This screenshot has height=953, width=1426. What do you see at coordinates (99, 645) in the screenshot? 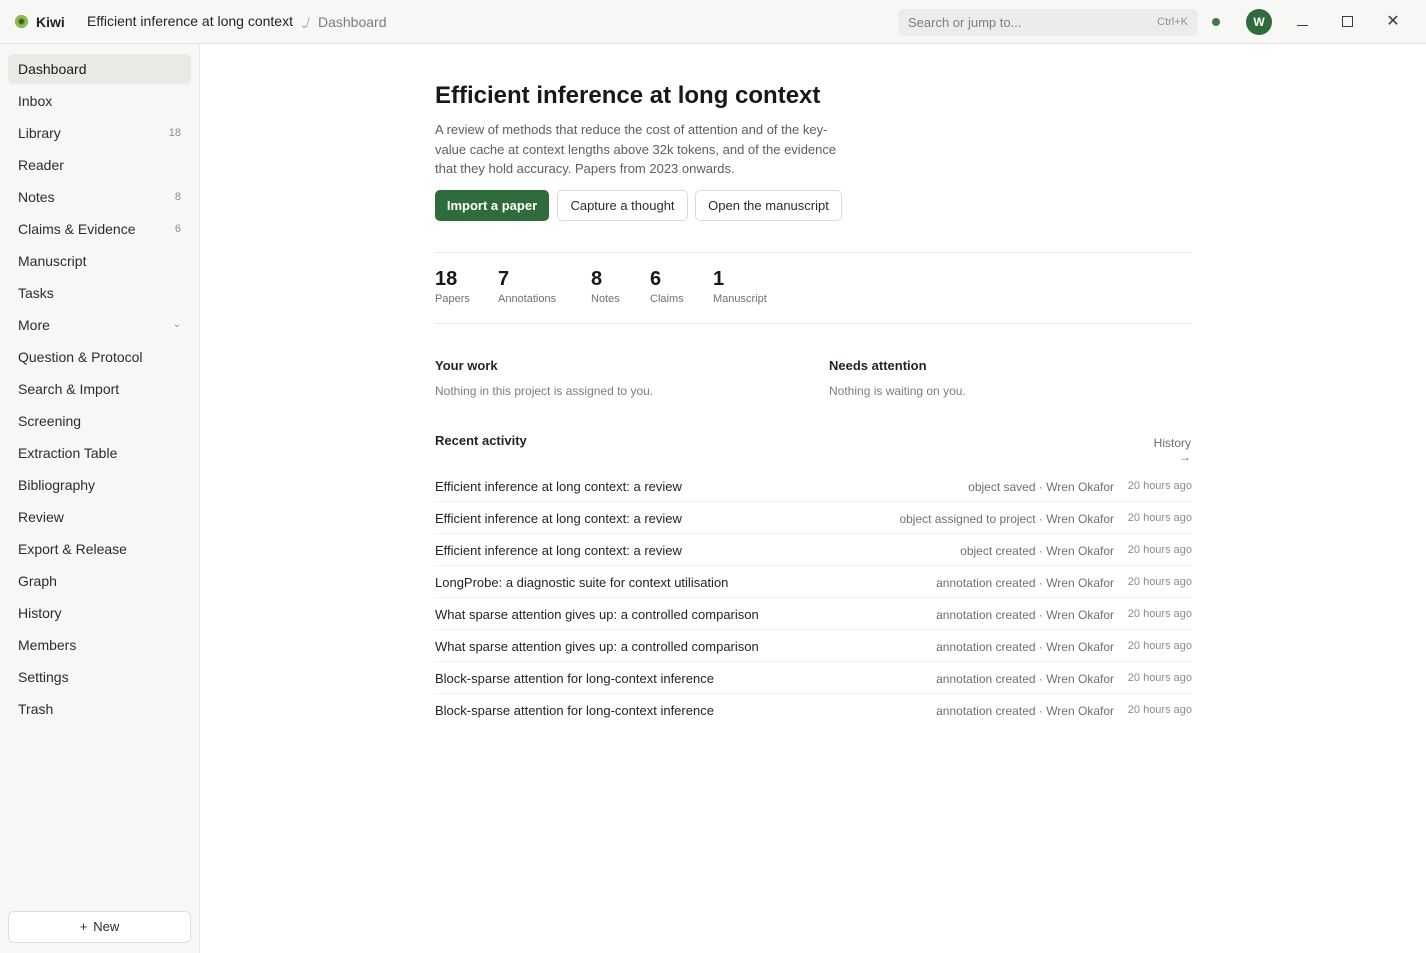
I see `sidebar-item-members: Members` at bounding box center [99, 645].